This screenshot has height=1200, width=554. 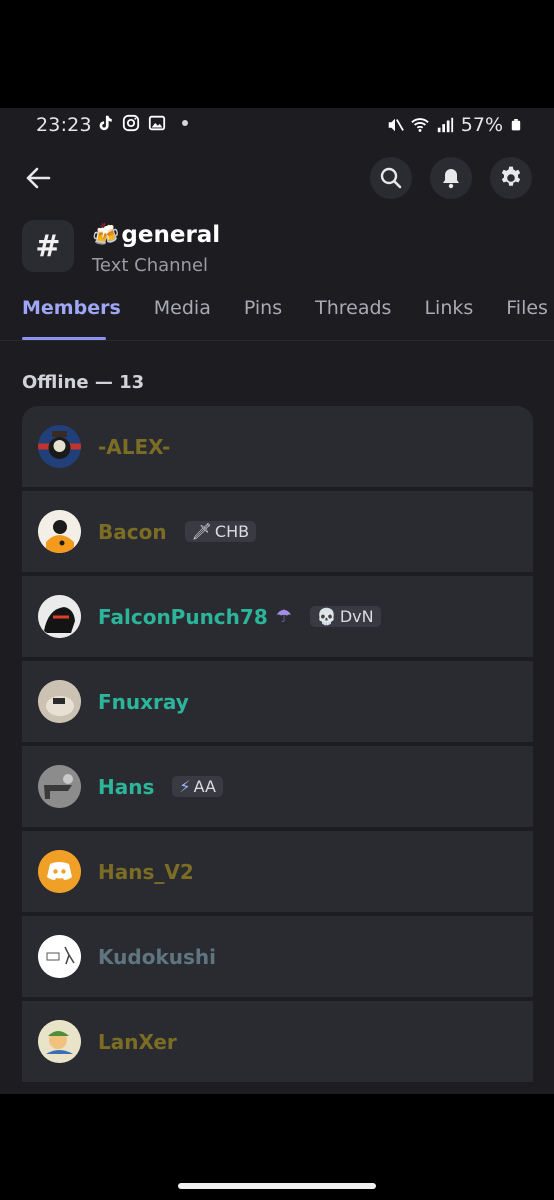 I want to click on member-row: Hans ⚡ AA, so click(x=277, y=786).